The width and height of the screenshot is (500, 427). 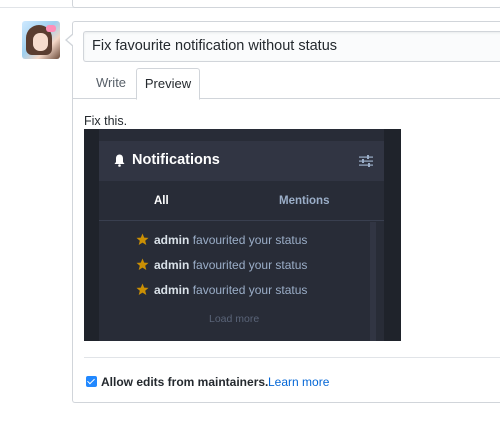 What do you see at coordinates (176, 160) in the screenshot?
I see `notifications-title: Notifications` at bounding box center [176, 160].